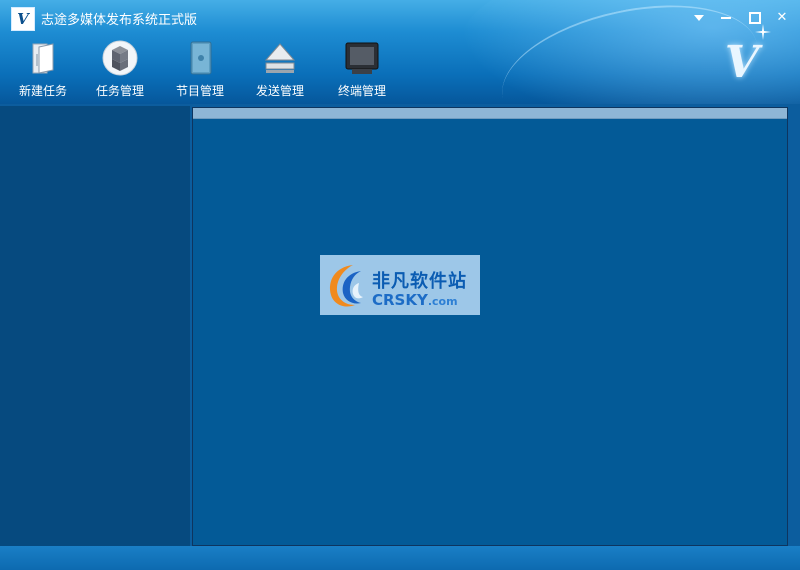 The width and height of the screenshot is (800, 570). I want to click on close-button: ✕, so click(782, 18).